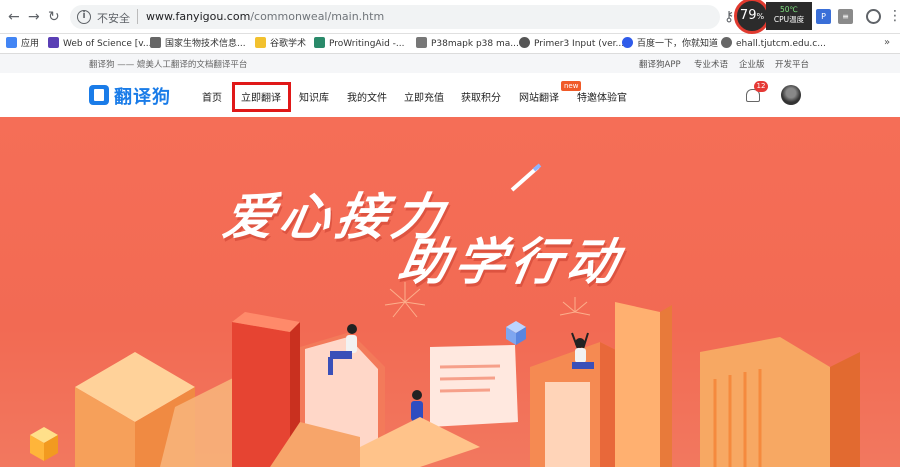  I want to click on profile-icon, so click(873, 16).